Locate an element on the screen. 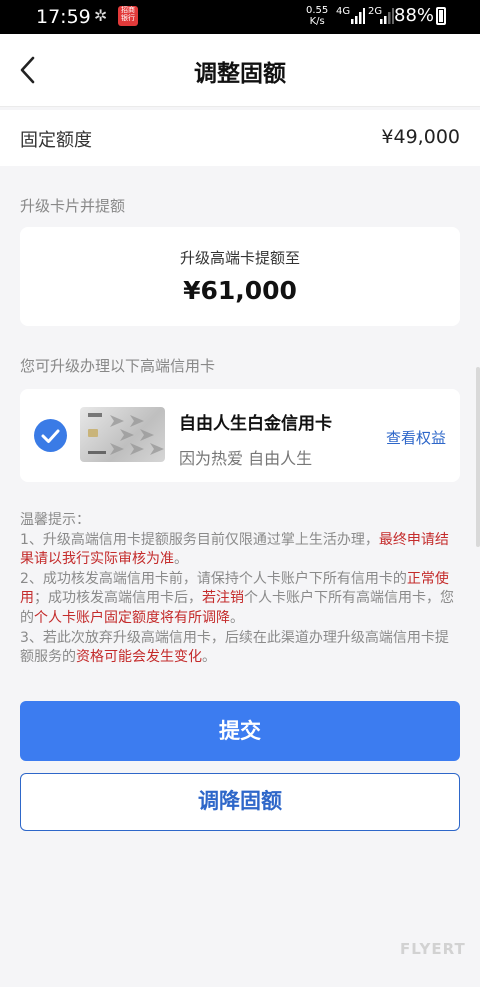  credit-card-option: 自由人生白金信用卡 因为热爱 自由人生 查看权益 is located at coordinates (240, 435).